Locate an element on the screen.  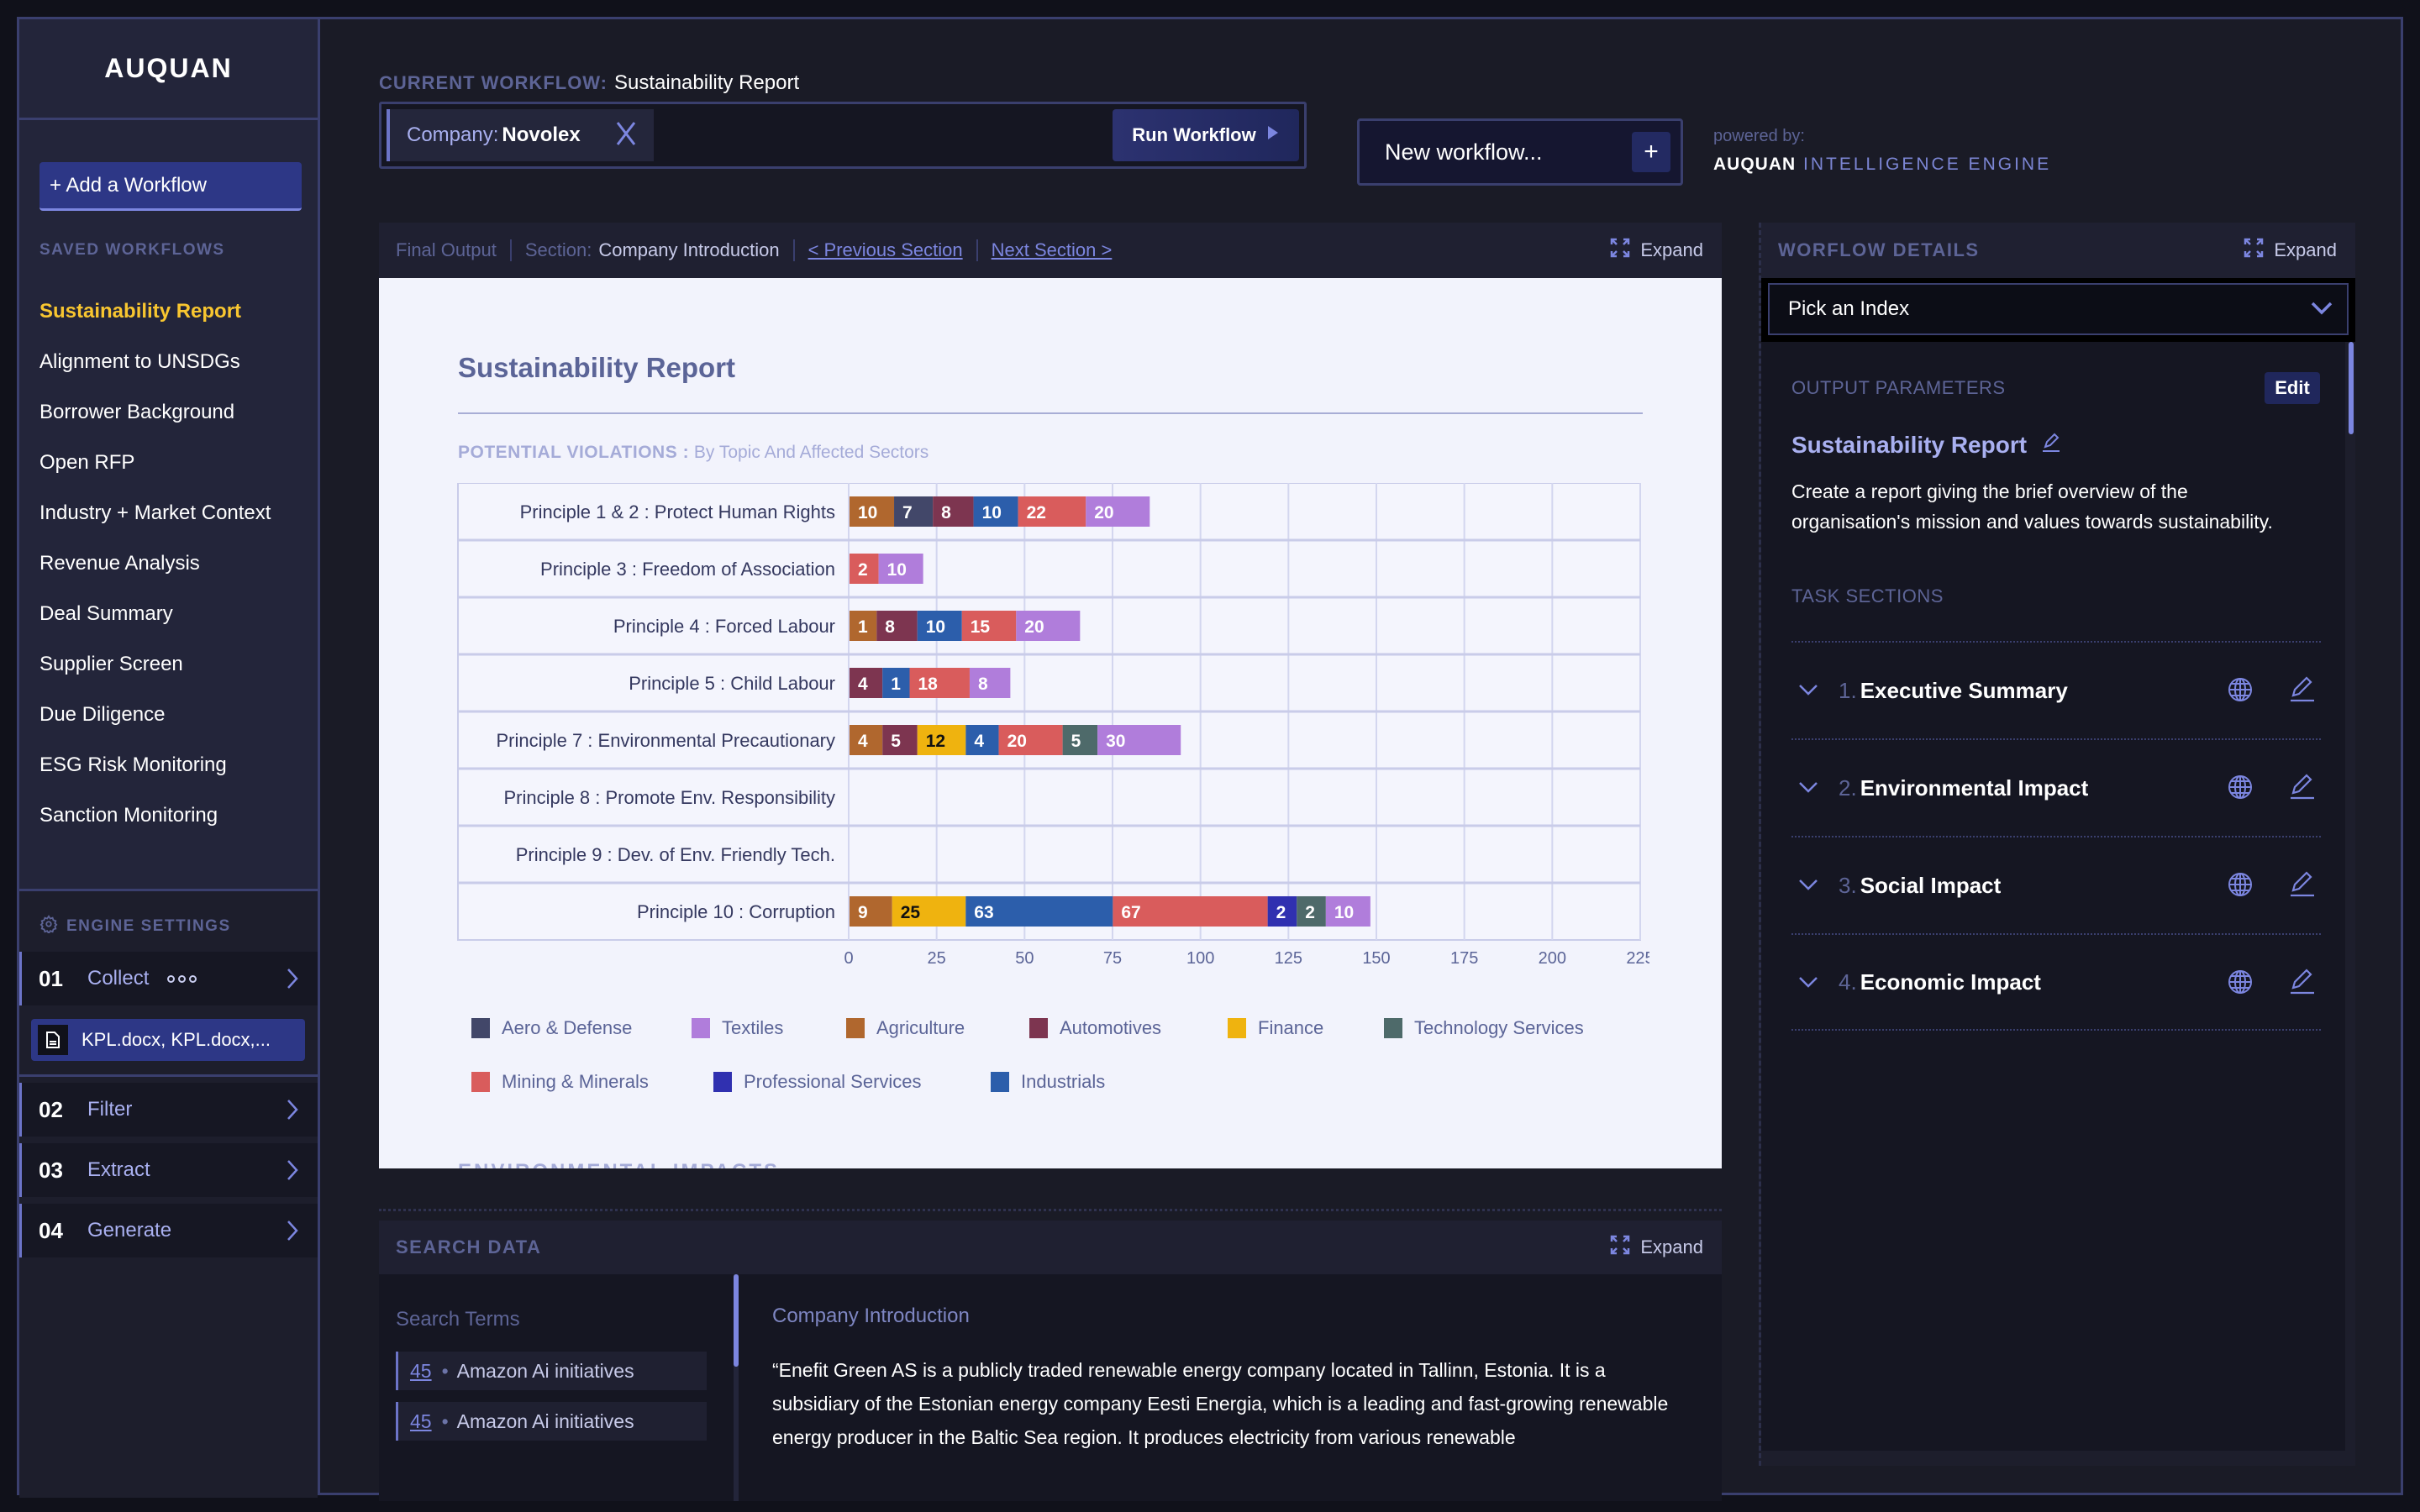
previous-section-link: < Previous Section is located at coordinates (885, 250).